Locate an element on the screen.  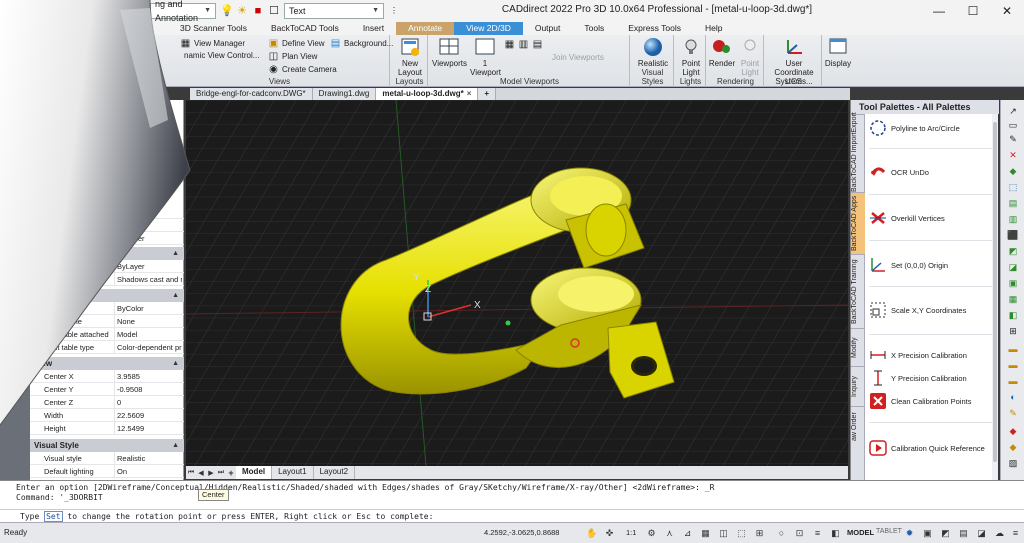
tool-icon: ◆ is located at coordinates (1013, 171).